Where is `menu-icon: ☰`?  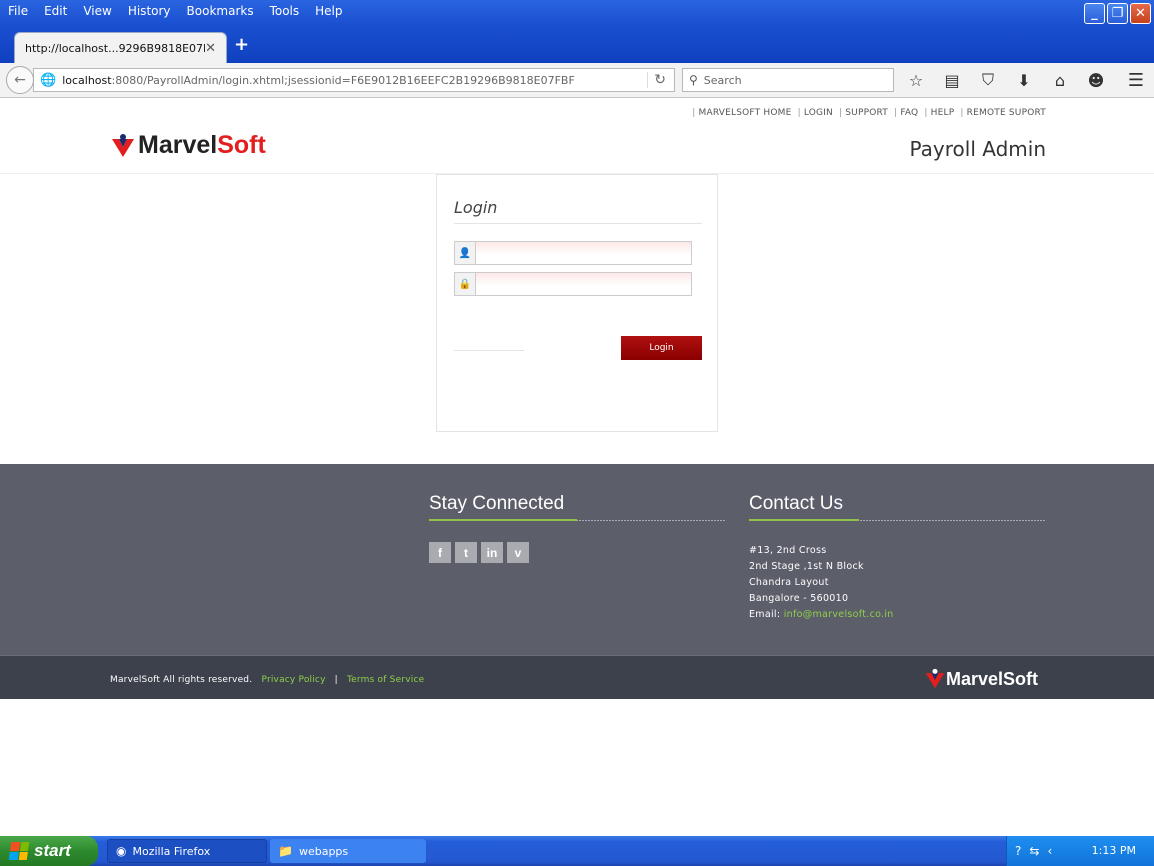 menu-icon: ☰ is located at coordinates (1136, 80).